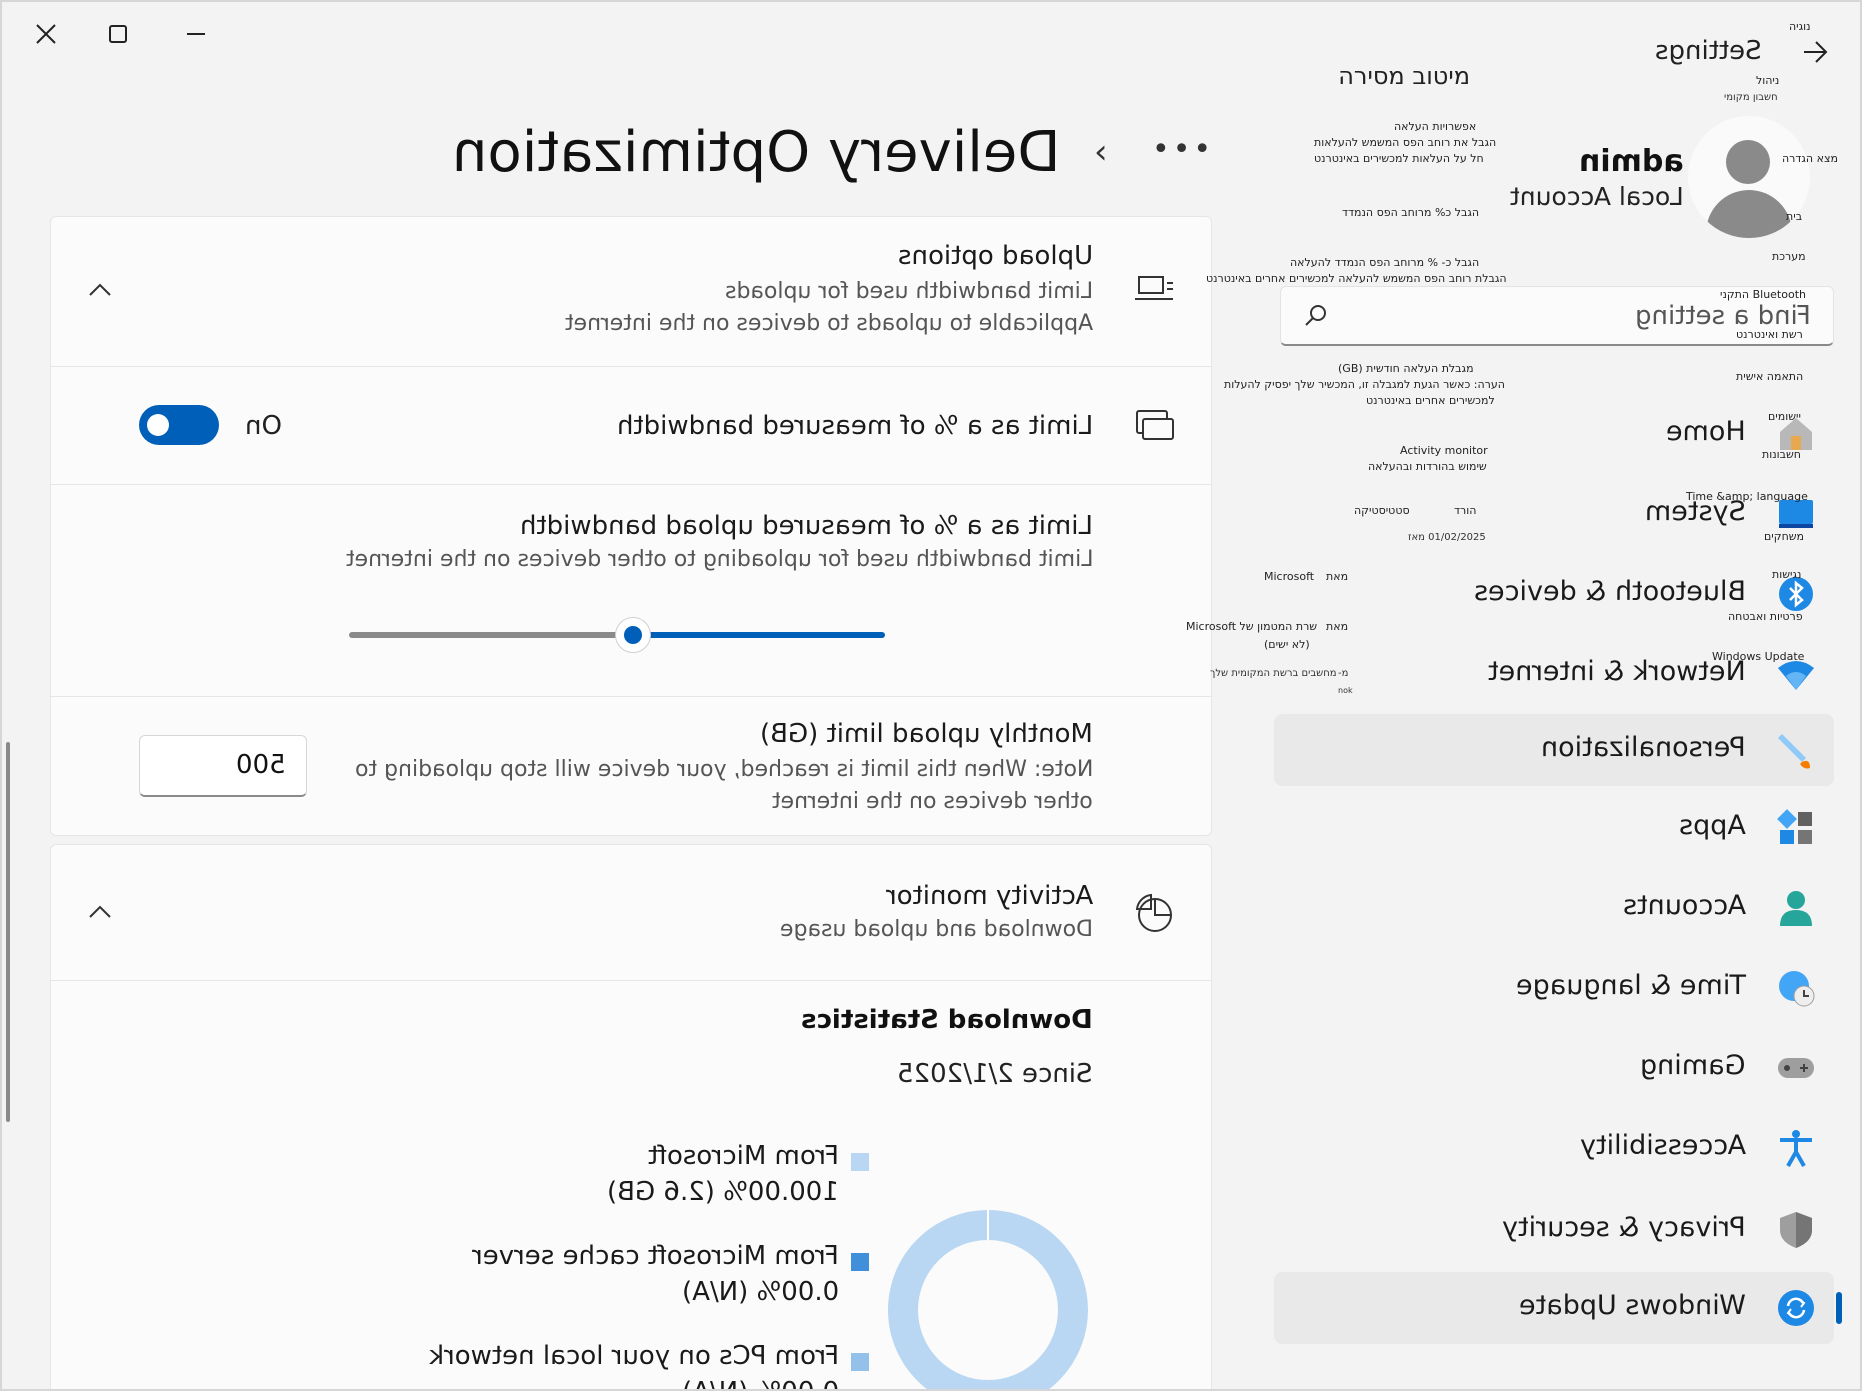  I want to click on sidebar-item-privacy-security: Privacy & security, so click(1554, 1230).